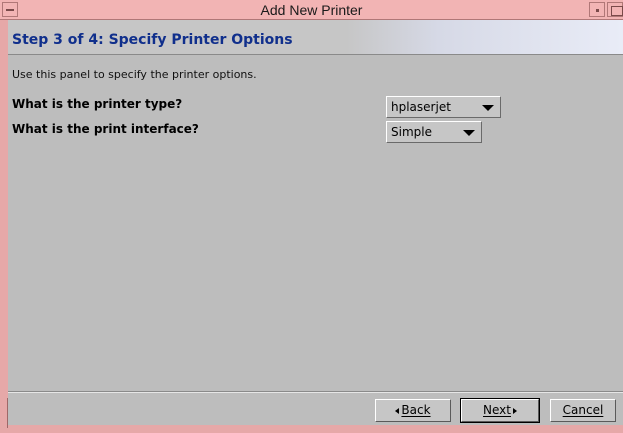  What do you see at coordinates (497, 410) in the screenshot?
I see `next-button-label: Next` at bounding box center [497, 410].